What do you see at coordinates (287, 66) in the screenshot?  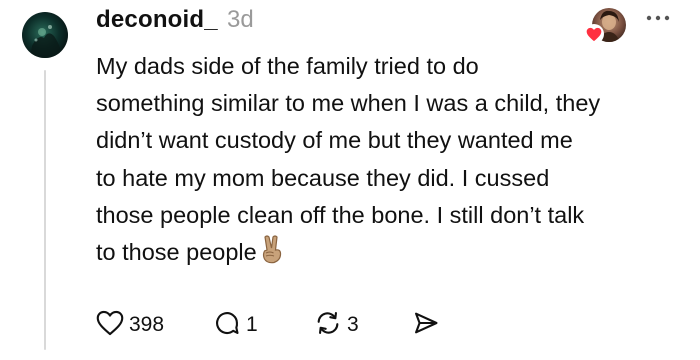 I see `post-text-line: My dads side of the family tried to do` at bounding box center [287, 66].